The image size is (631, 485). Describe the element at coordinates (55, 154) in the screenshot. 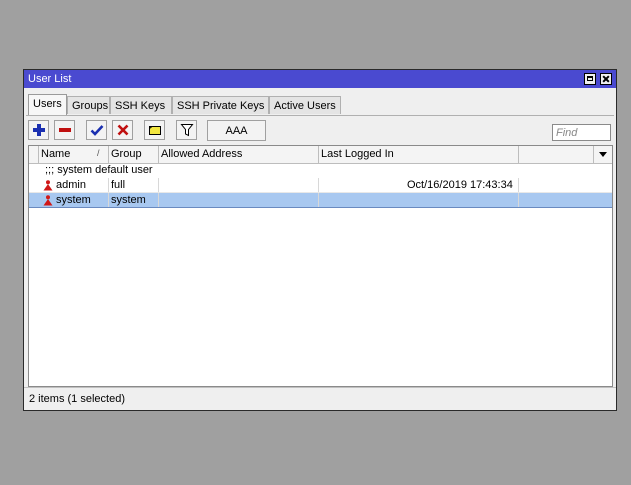

I see `column-header-name: Name` at that location.